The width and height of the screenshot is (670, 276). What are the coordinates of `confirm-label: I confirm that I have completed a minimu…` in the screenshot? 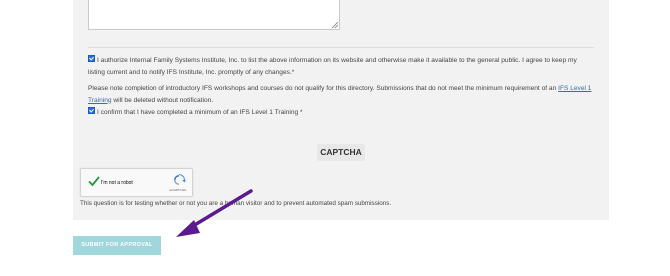 It's located at (200, 112).